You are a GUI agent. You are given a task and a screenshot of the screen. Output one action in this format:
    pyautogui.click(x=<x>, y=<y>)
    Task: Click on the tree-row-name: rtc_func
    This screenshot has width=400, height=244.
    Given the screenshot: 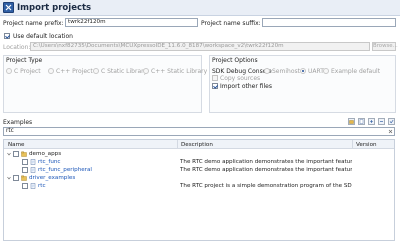 What is the action you would take?
    pyautogui.click(x=49, y=162)
    